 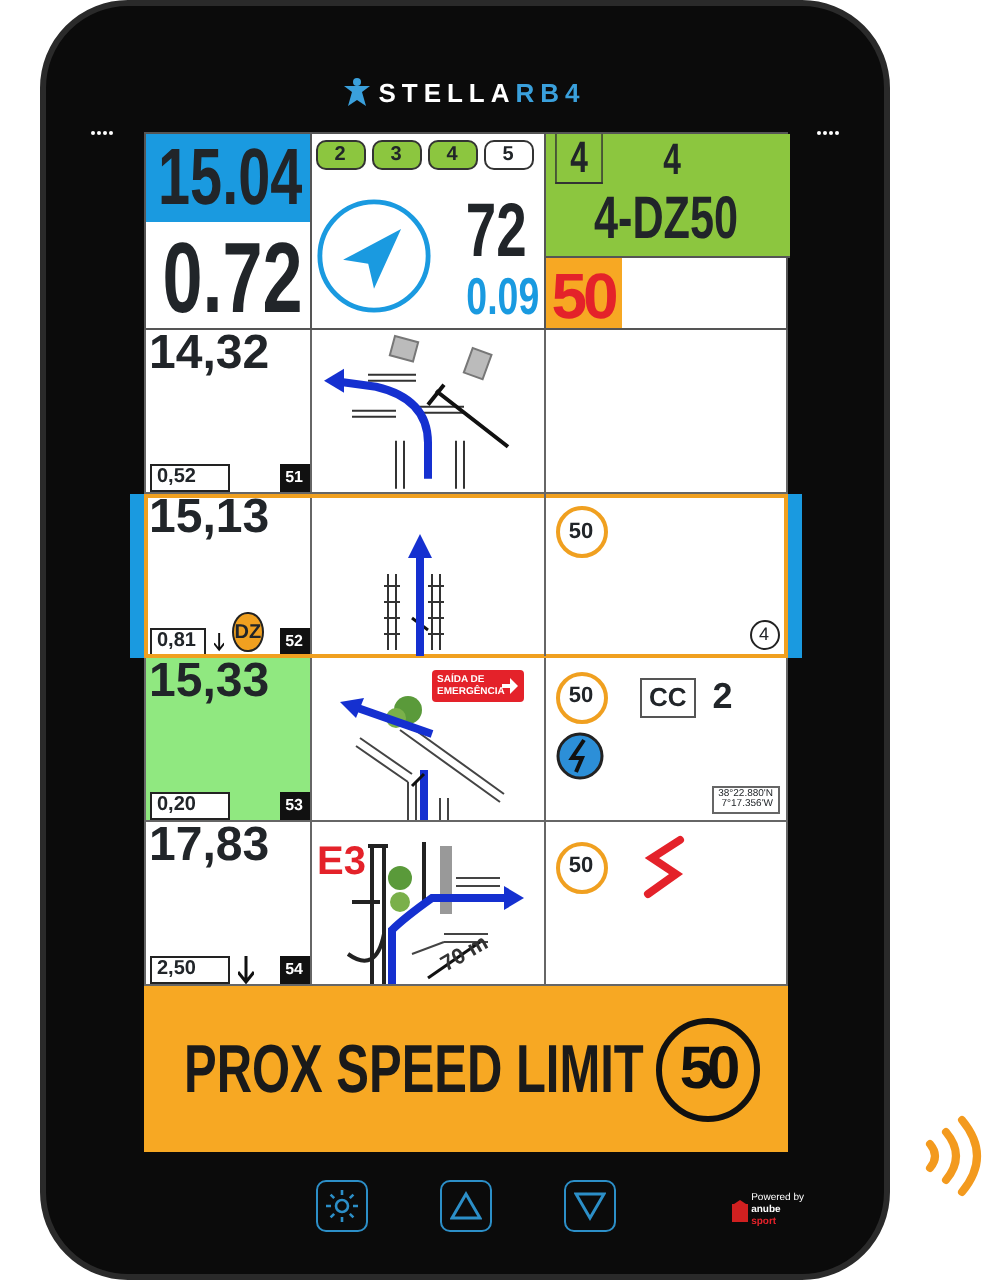 I want to click on total-distance: 14,32, so click(x=210, y=354).